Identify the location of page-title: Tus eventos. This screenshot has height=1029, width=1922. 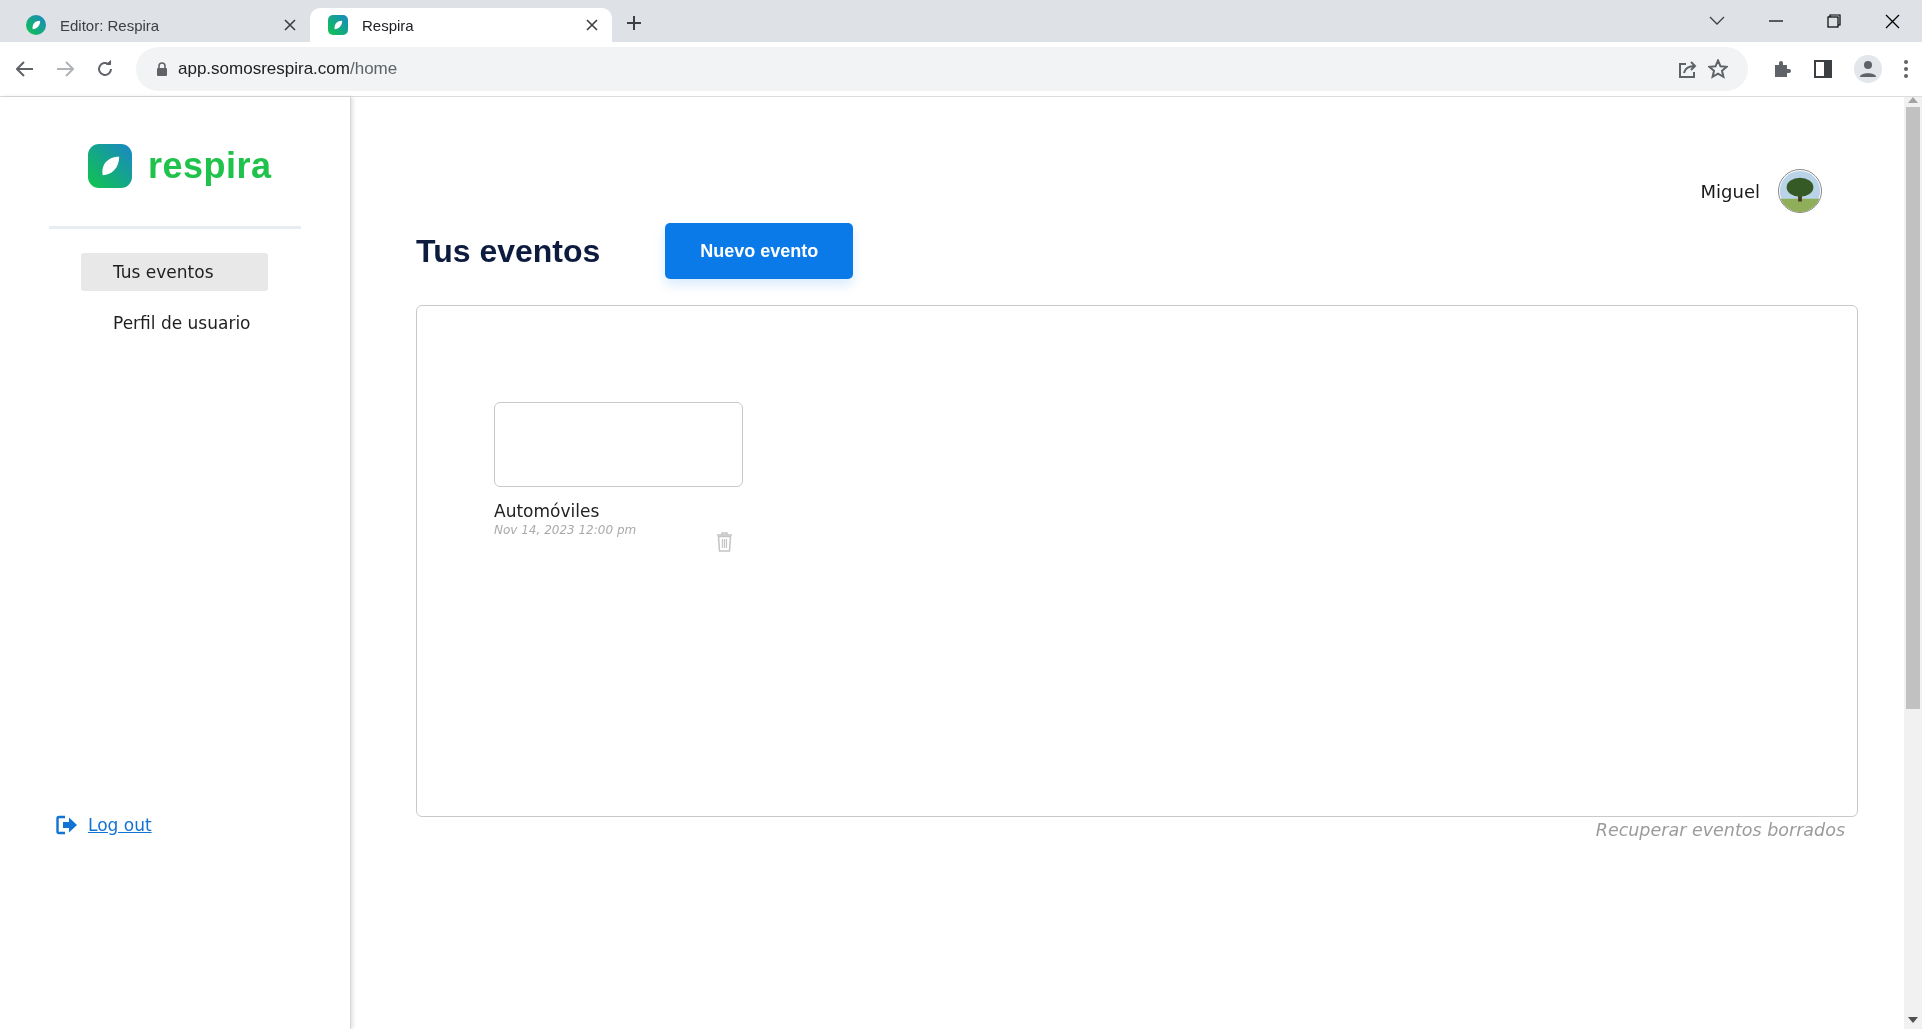
(508, 251).